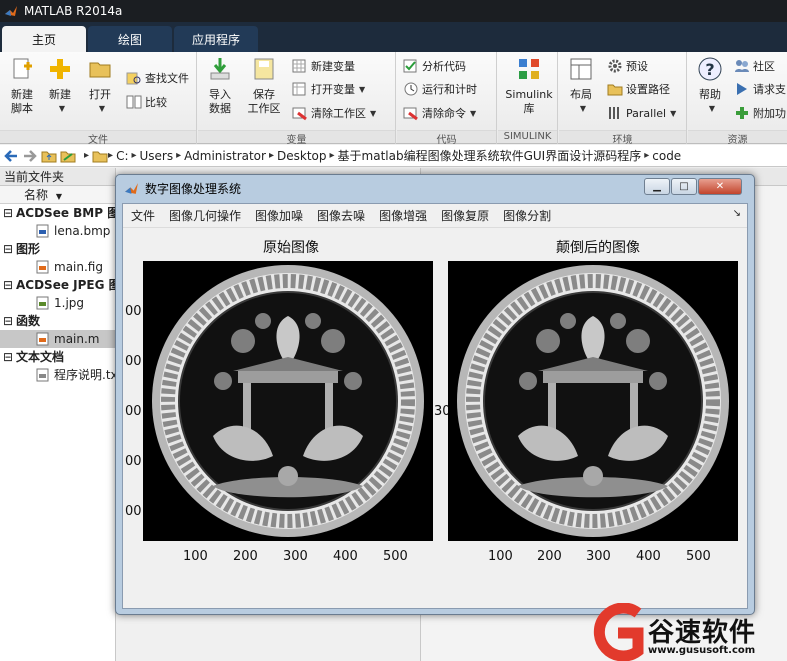  I want to click on menu-segment: 图像分割, so click(527, 215).